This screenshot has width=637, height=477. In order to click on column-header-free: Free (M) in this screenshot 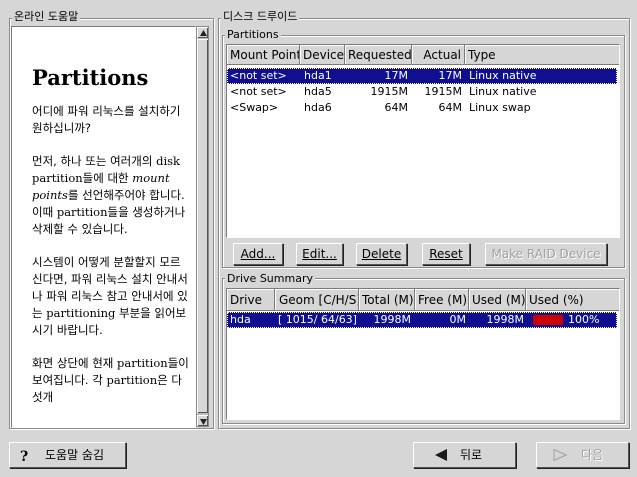, I will do `click(442, 300)`.